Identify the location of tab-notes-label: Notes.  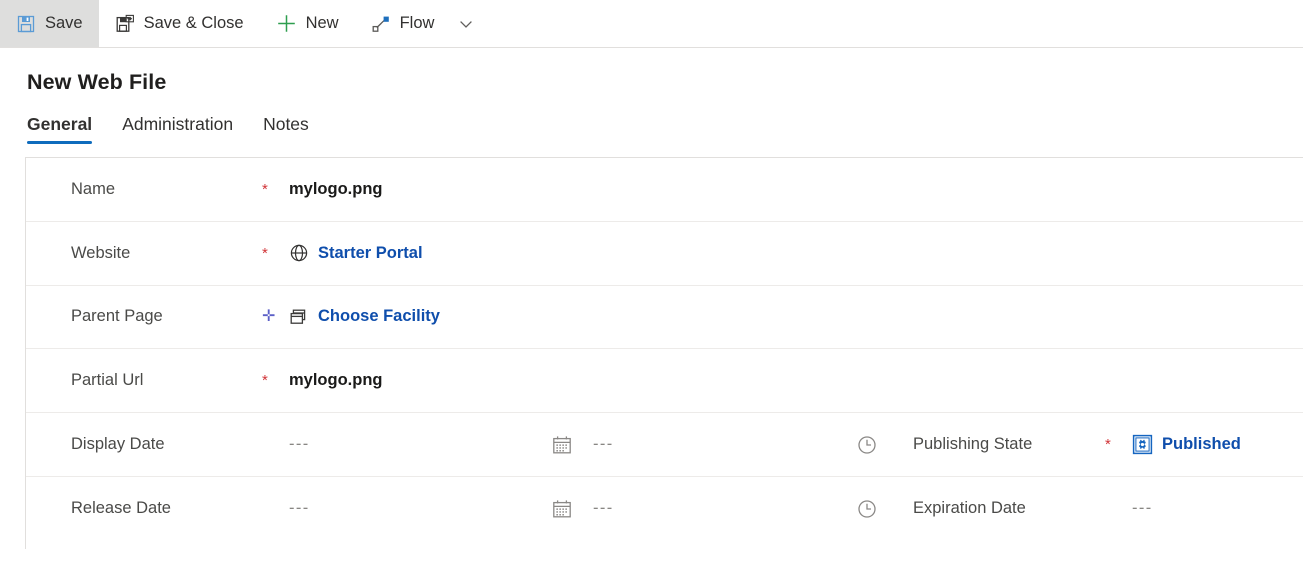
(286, 124).